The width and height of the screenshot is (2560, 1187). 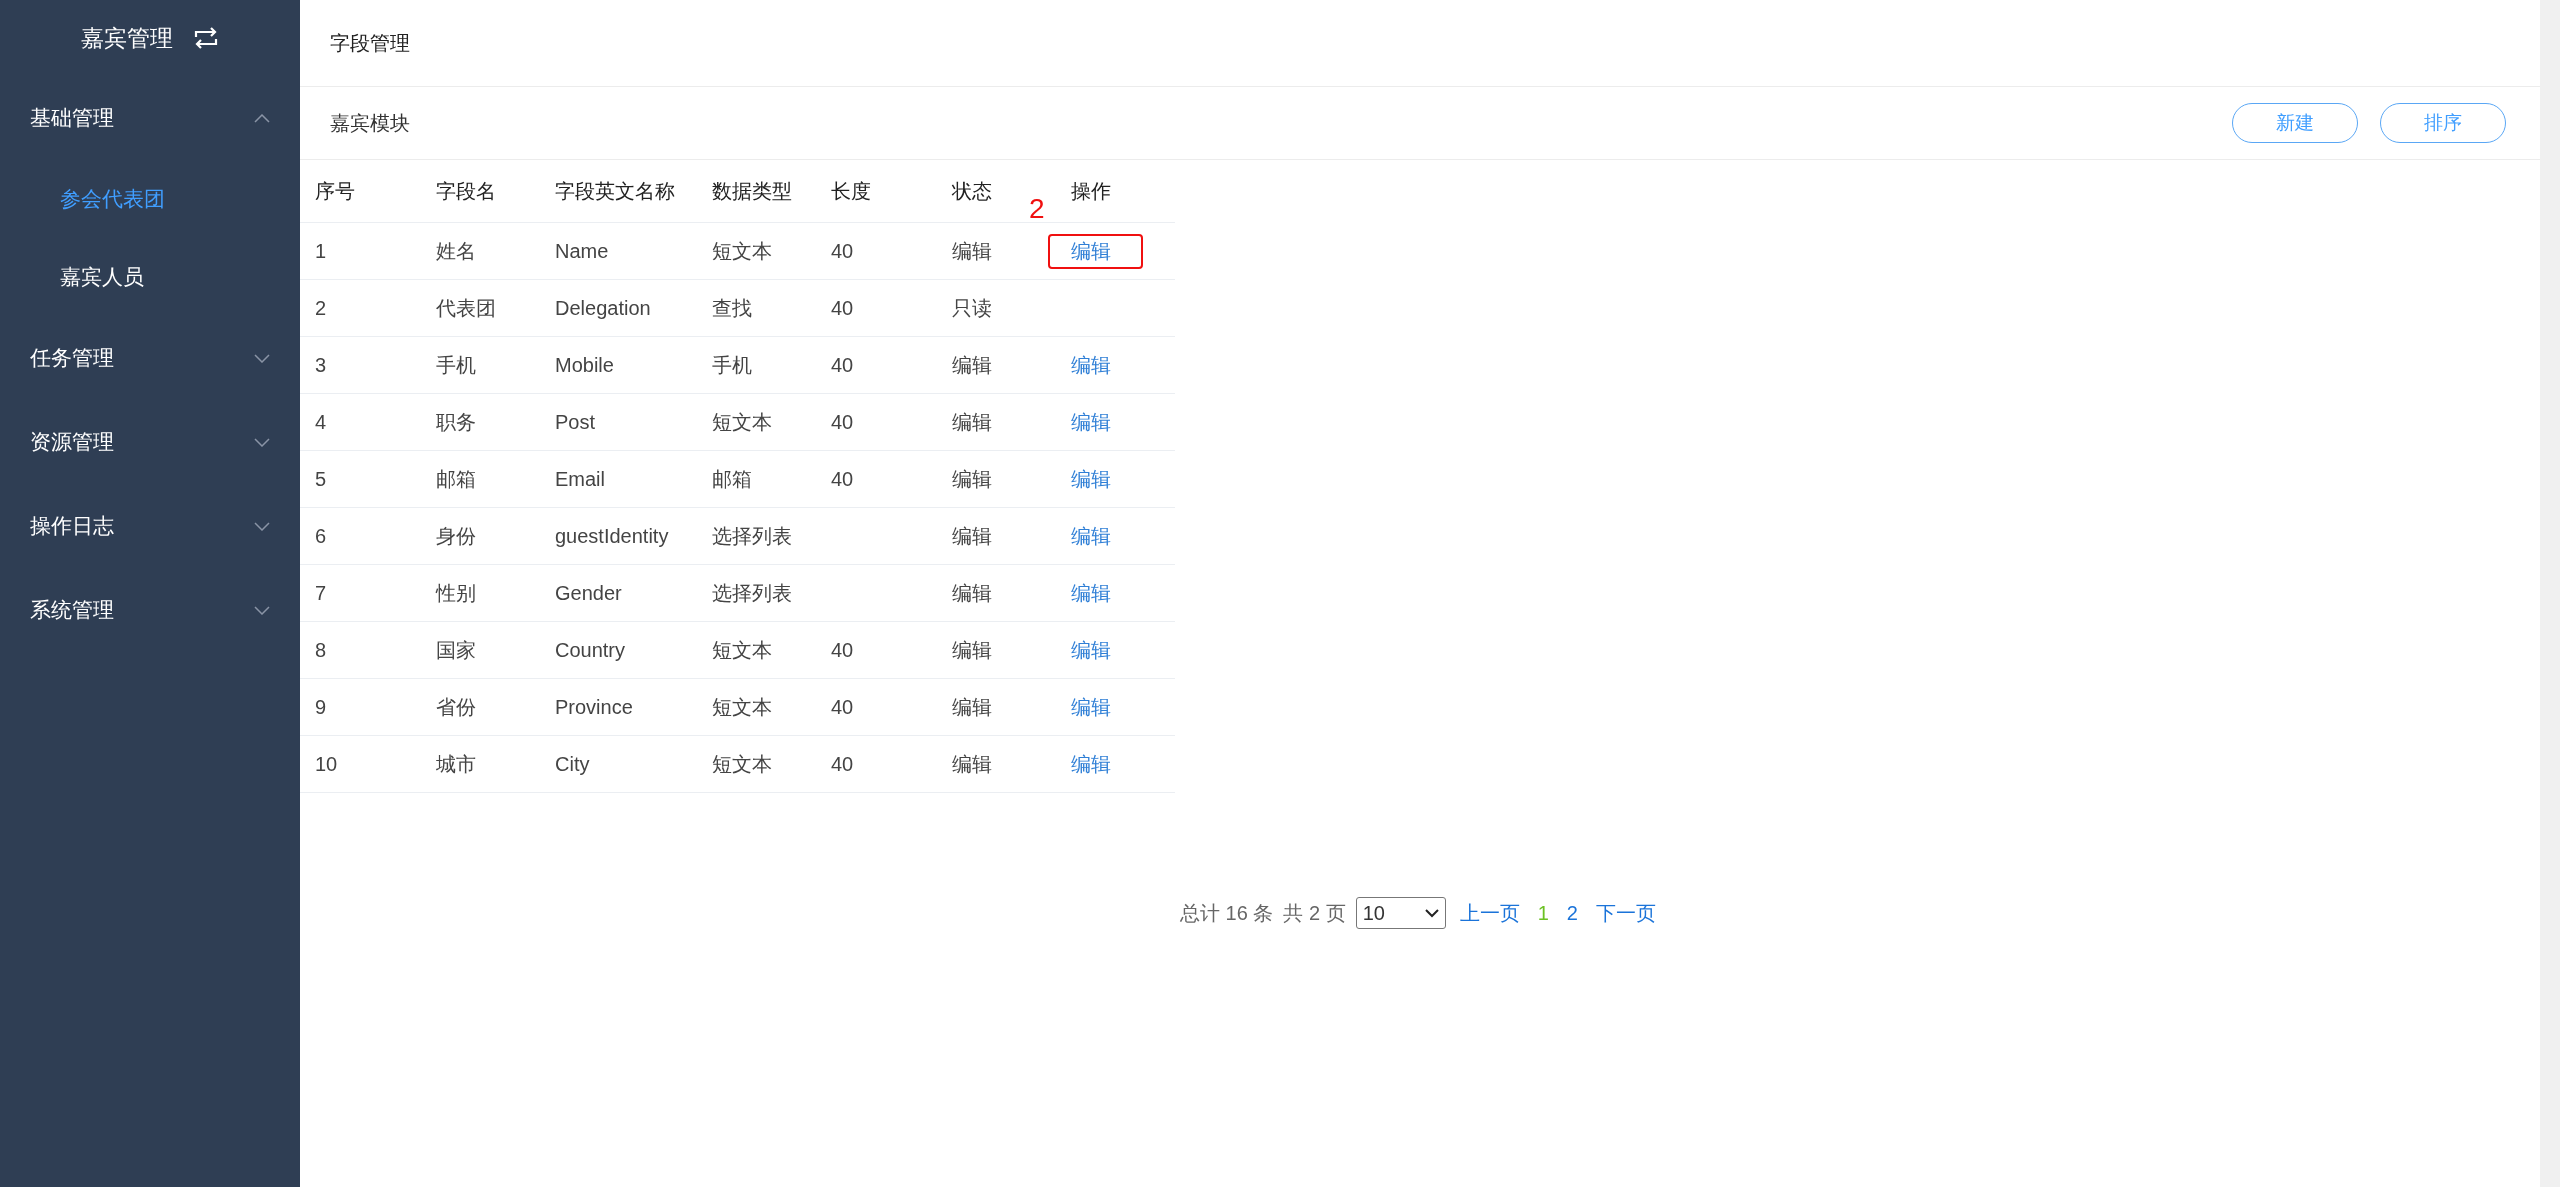 What do you see at coordinates (580, 478) in the screenshot?
I see `table-cell: Email` at bounding box center [580, 478].